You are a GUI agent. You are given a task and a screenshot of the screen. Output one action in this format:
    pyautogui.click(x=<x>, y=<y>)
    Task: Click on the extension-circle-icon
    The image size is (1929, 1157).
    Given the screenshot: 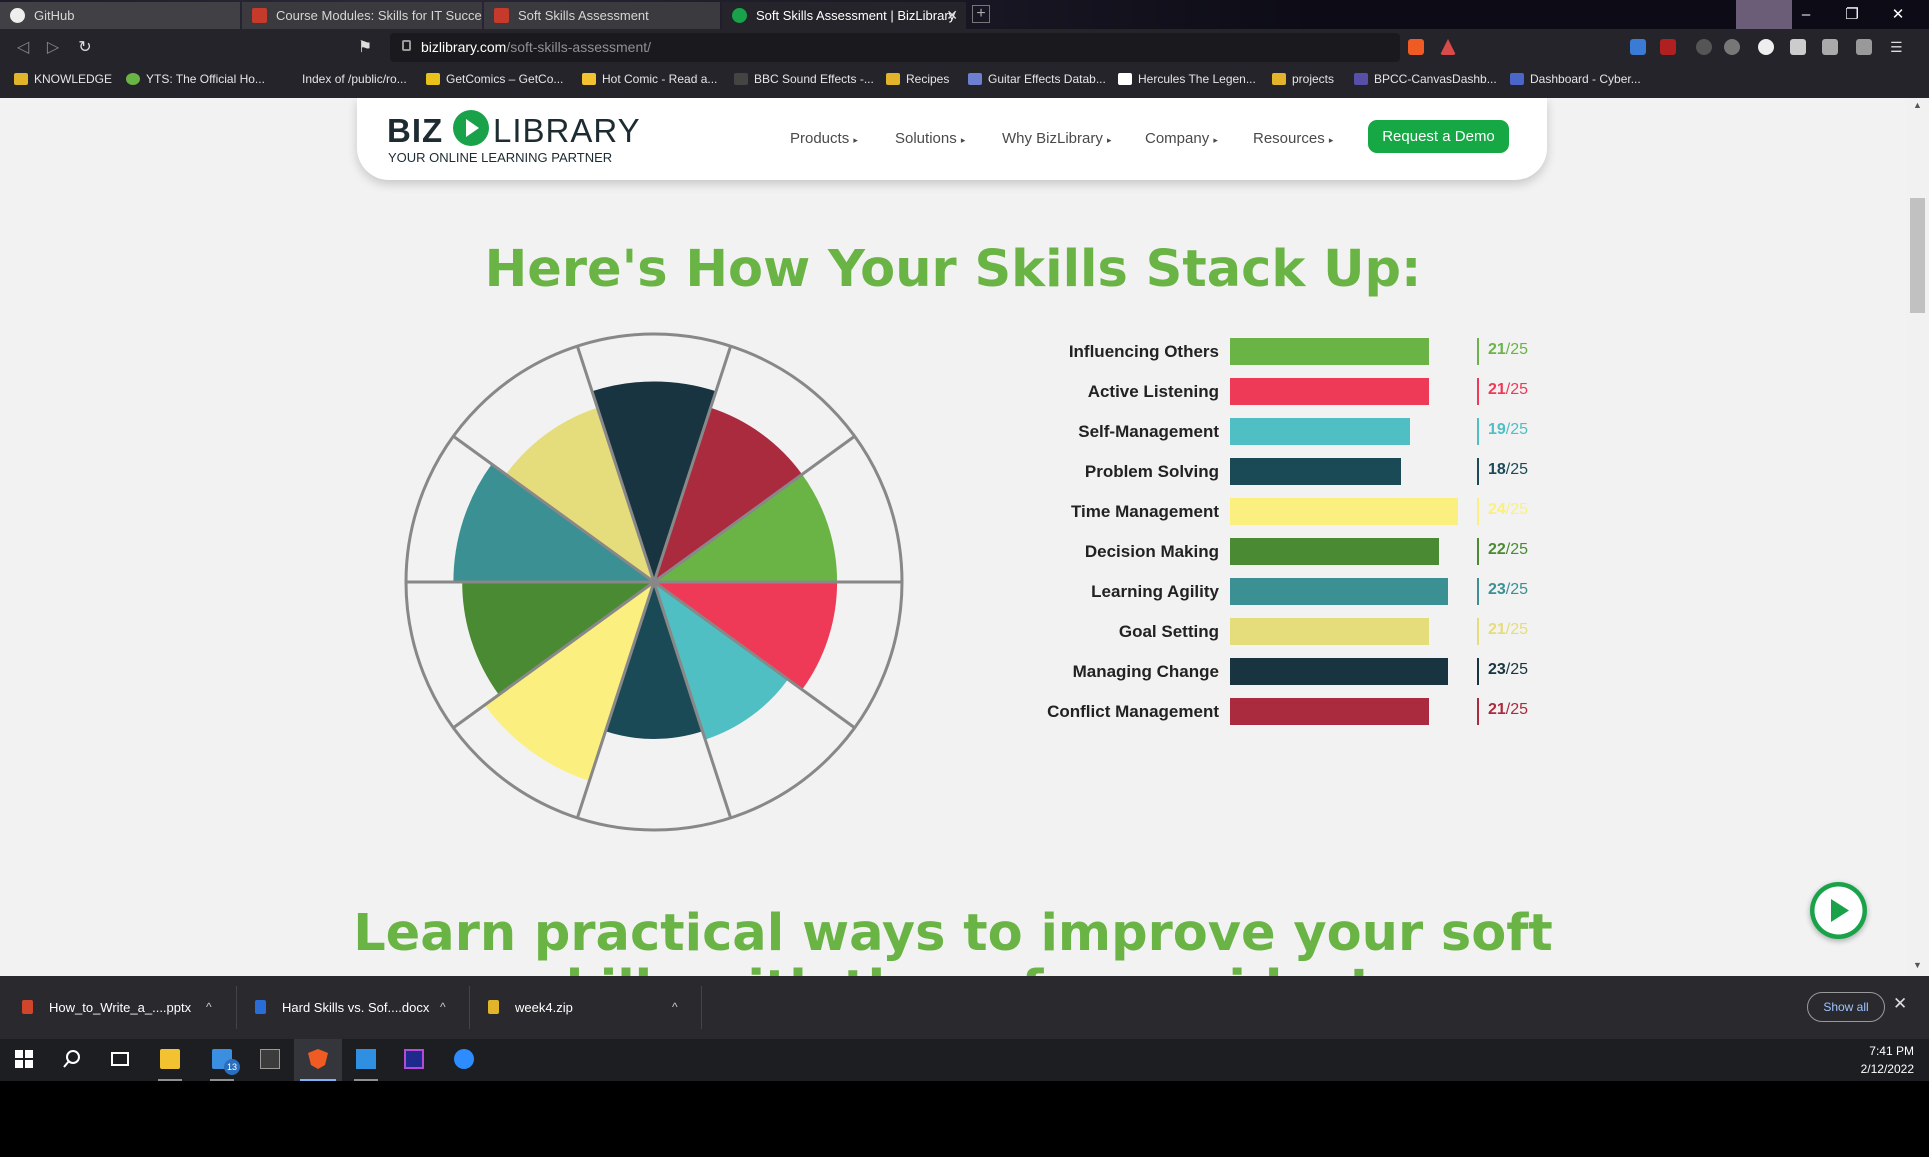 What is the action you would take?
    pyautogui.click(x=1766, y=47)
    